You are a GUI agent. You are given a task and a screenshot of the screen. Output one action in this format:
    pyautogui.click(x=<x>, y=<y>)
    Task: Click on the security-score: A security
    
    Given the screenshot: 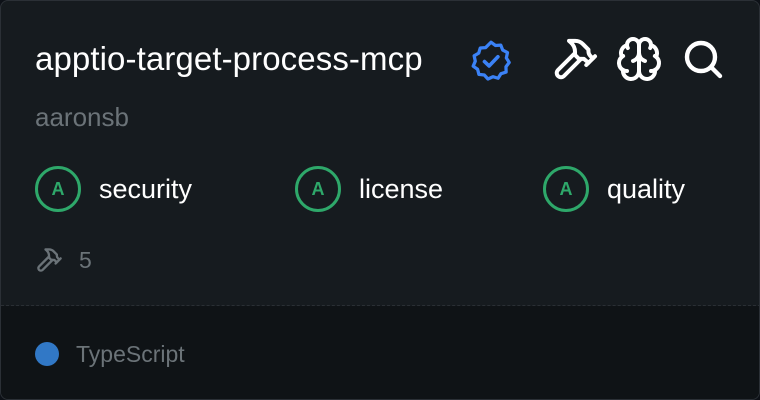 What is the action you would take?
    pyautogui.click(x=113, y=189)
    